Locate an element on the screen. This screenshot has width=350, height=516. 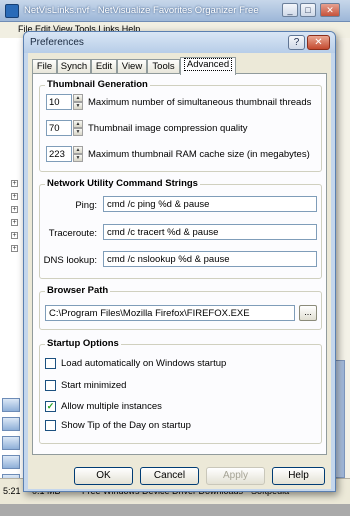
tab-tools: Tools is located at coordinates (163, 66).